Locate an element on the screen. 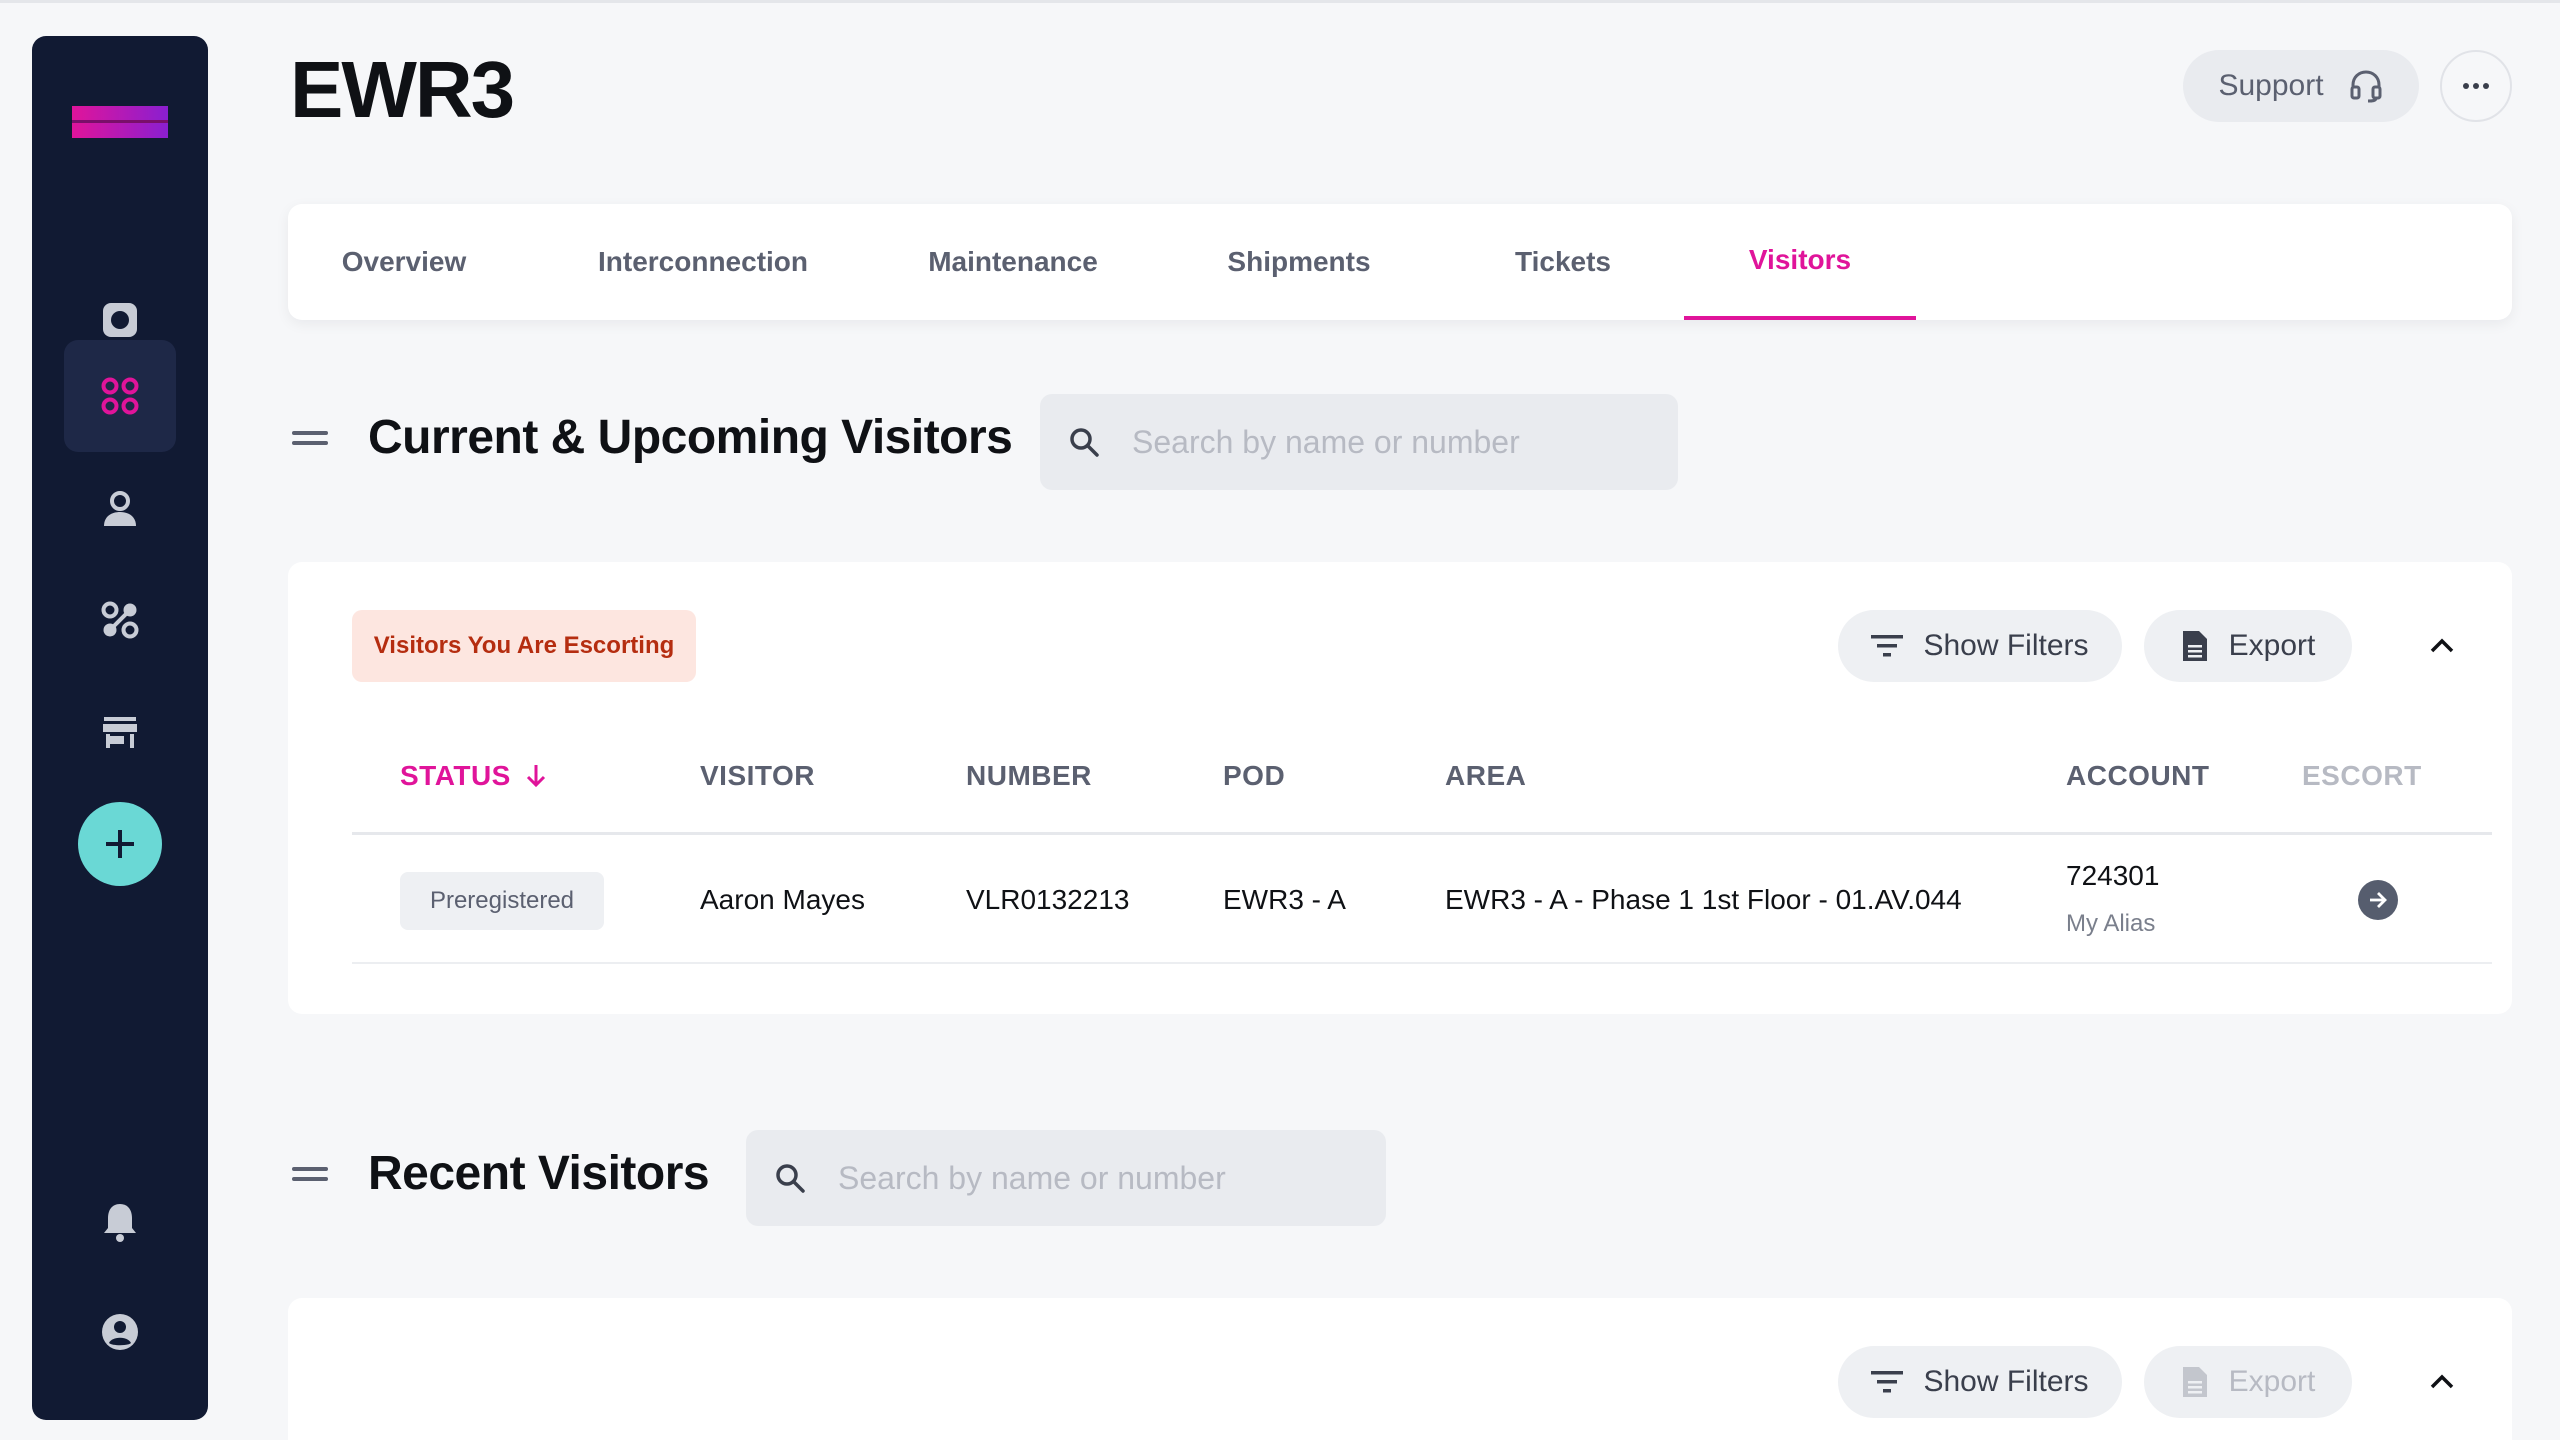 This screenshot has width=2560, height=1440. arrow-down-icon is located at coordinates (535, 776).